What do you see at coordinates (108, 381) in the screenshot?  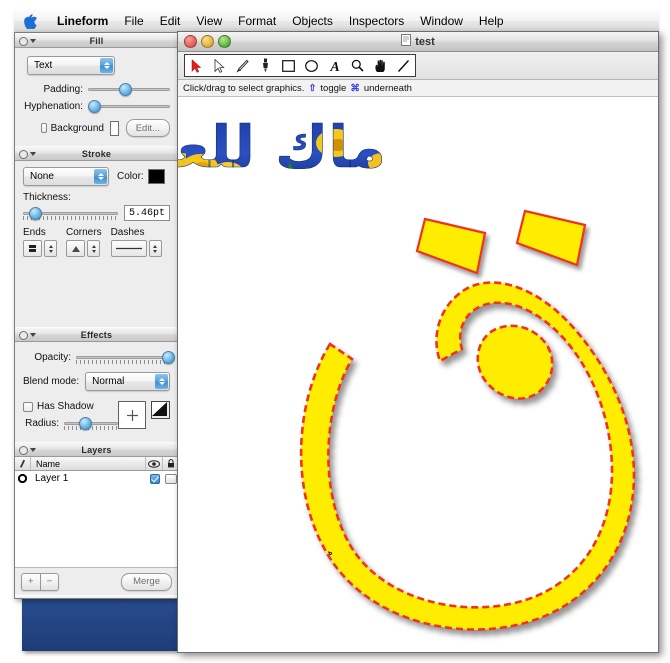 I see `blend-mode-value: Normal` at bounding box center [108, 381].